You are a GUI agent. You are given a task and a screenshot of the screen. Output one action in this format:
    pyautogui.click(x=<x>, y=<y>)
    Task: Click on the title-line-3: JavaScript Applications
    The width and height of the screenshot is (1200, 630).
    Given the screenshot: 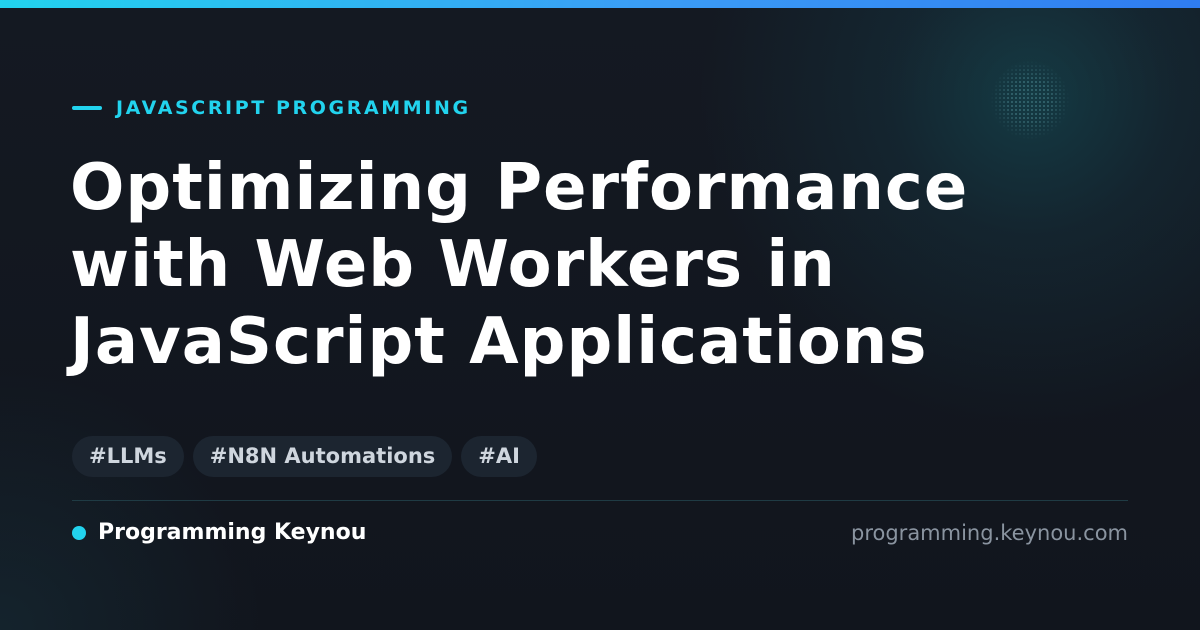 What is the action you would take?
    pyautogui.click(x=499, y=342)
    